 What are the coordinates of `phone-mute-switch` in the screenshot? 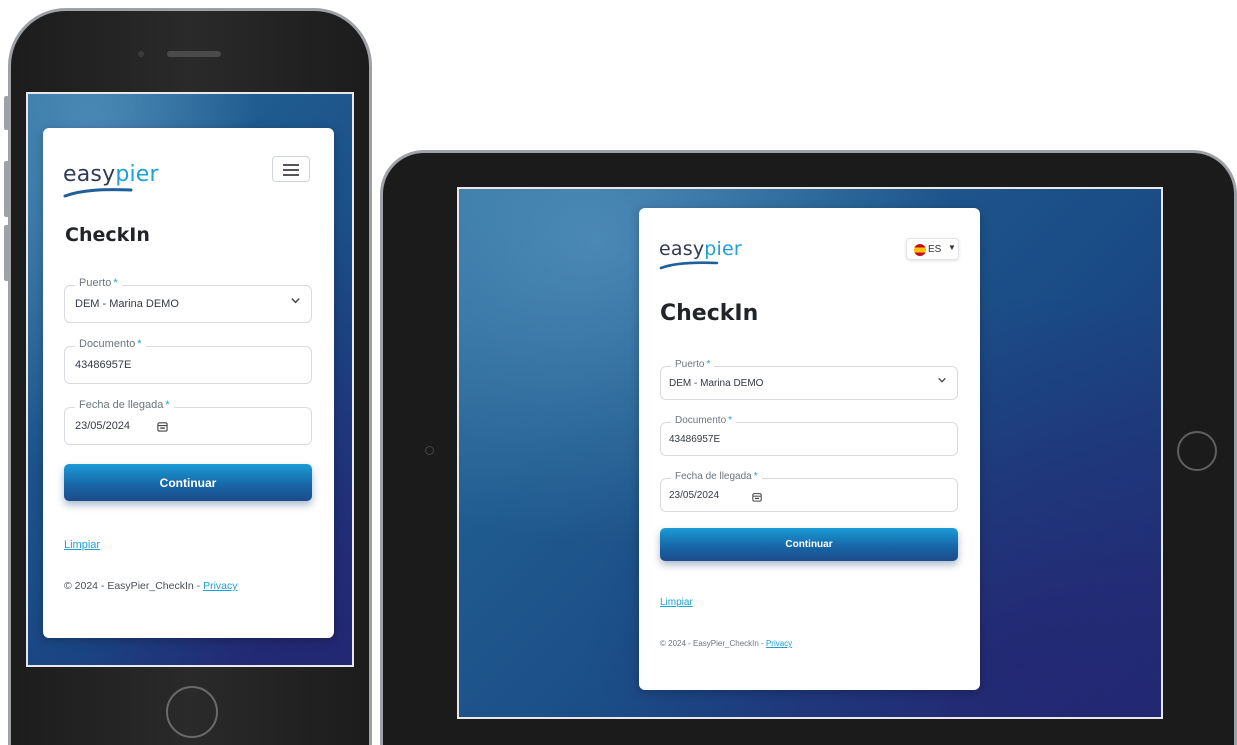 It's located at (6, 113).